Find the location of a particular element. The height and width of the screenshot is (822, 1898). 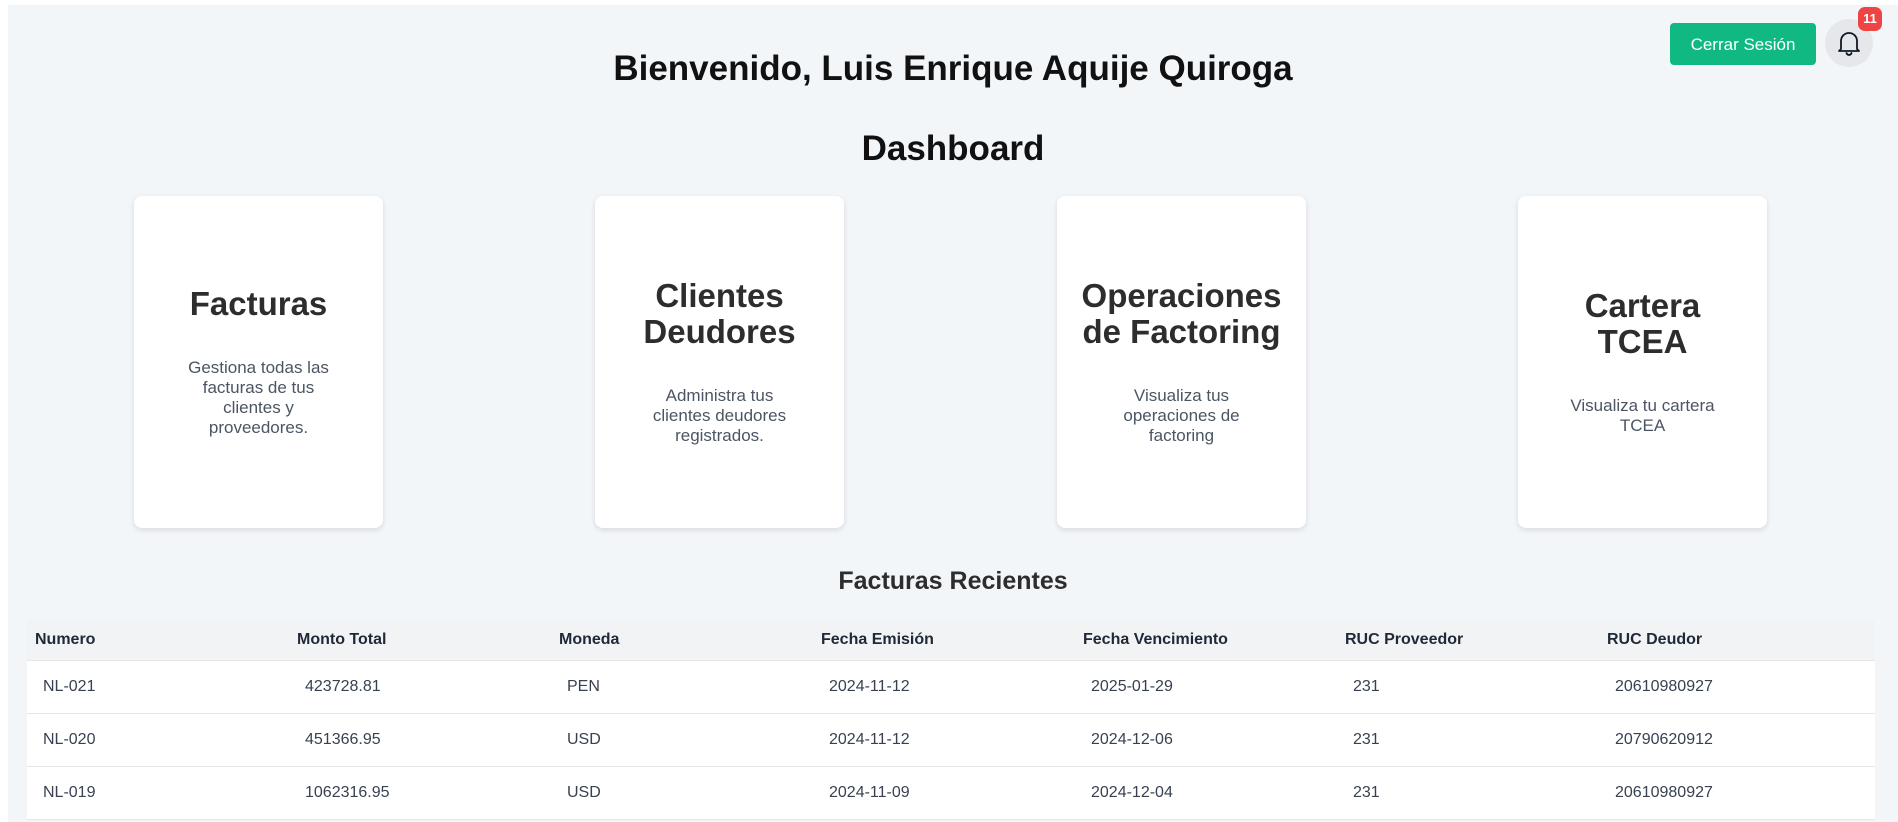

column-header-monto-total: Monto Total is located at coordinates (342, 639).